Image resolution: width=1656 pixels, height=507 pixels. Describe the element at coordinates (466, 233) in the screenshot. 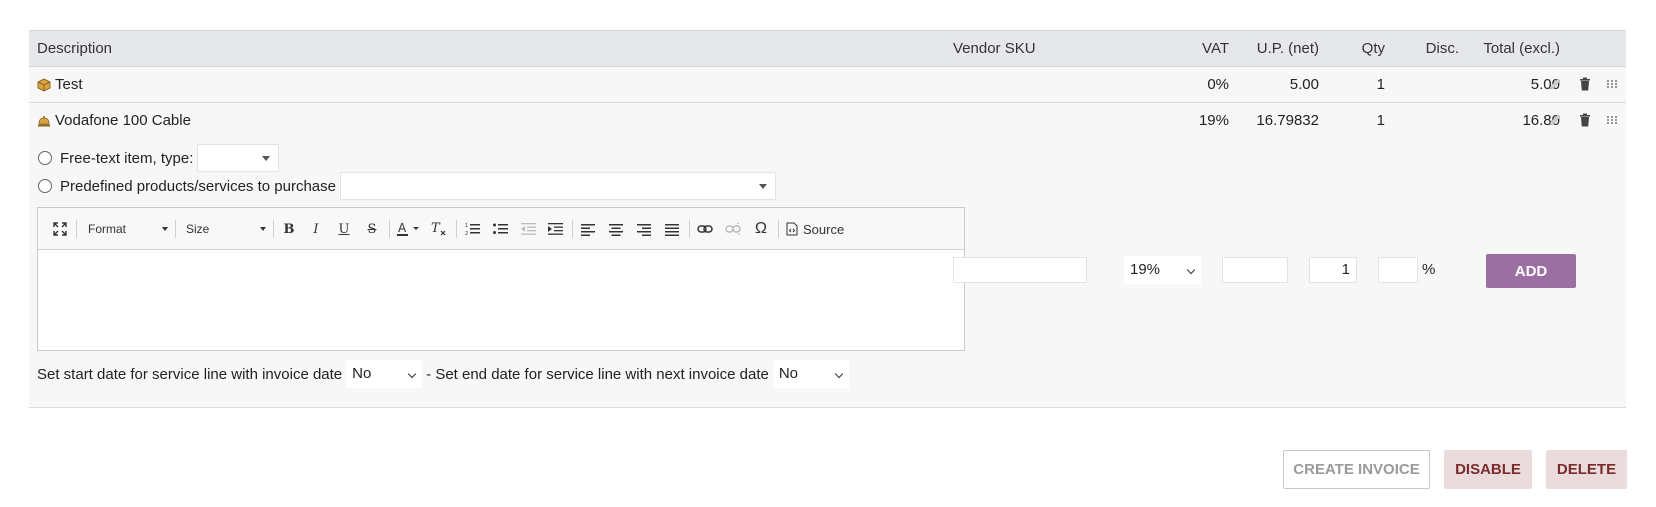

I see `svg-text: 2` at that location.